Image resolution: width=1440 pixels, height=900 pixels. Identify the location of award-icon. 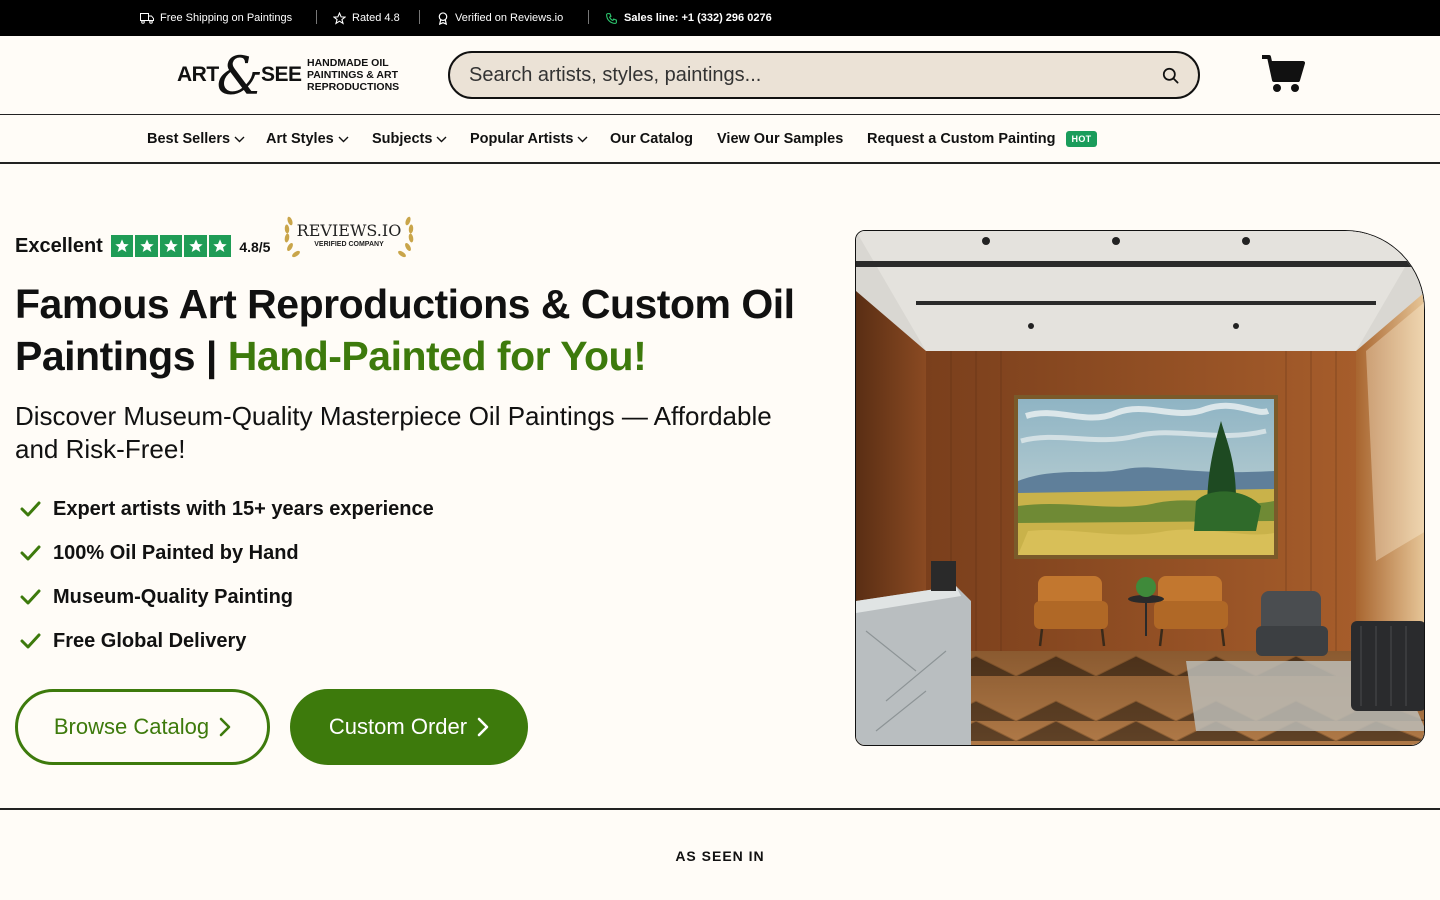
(443, 18).